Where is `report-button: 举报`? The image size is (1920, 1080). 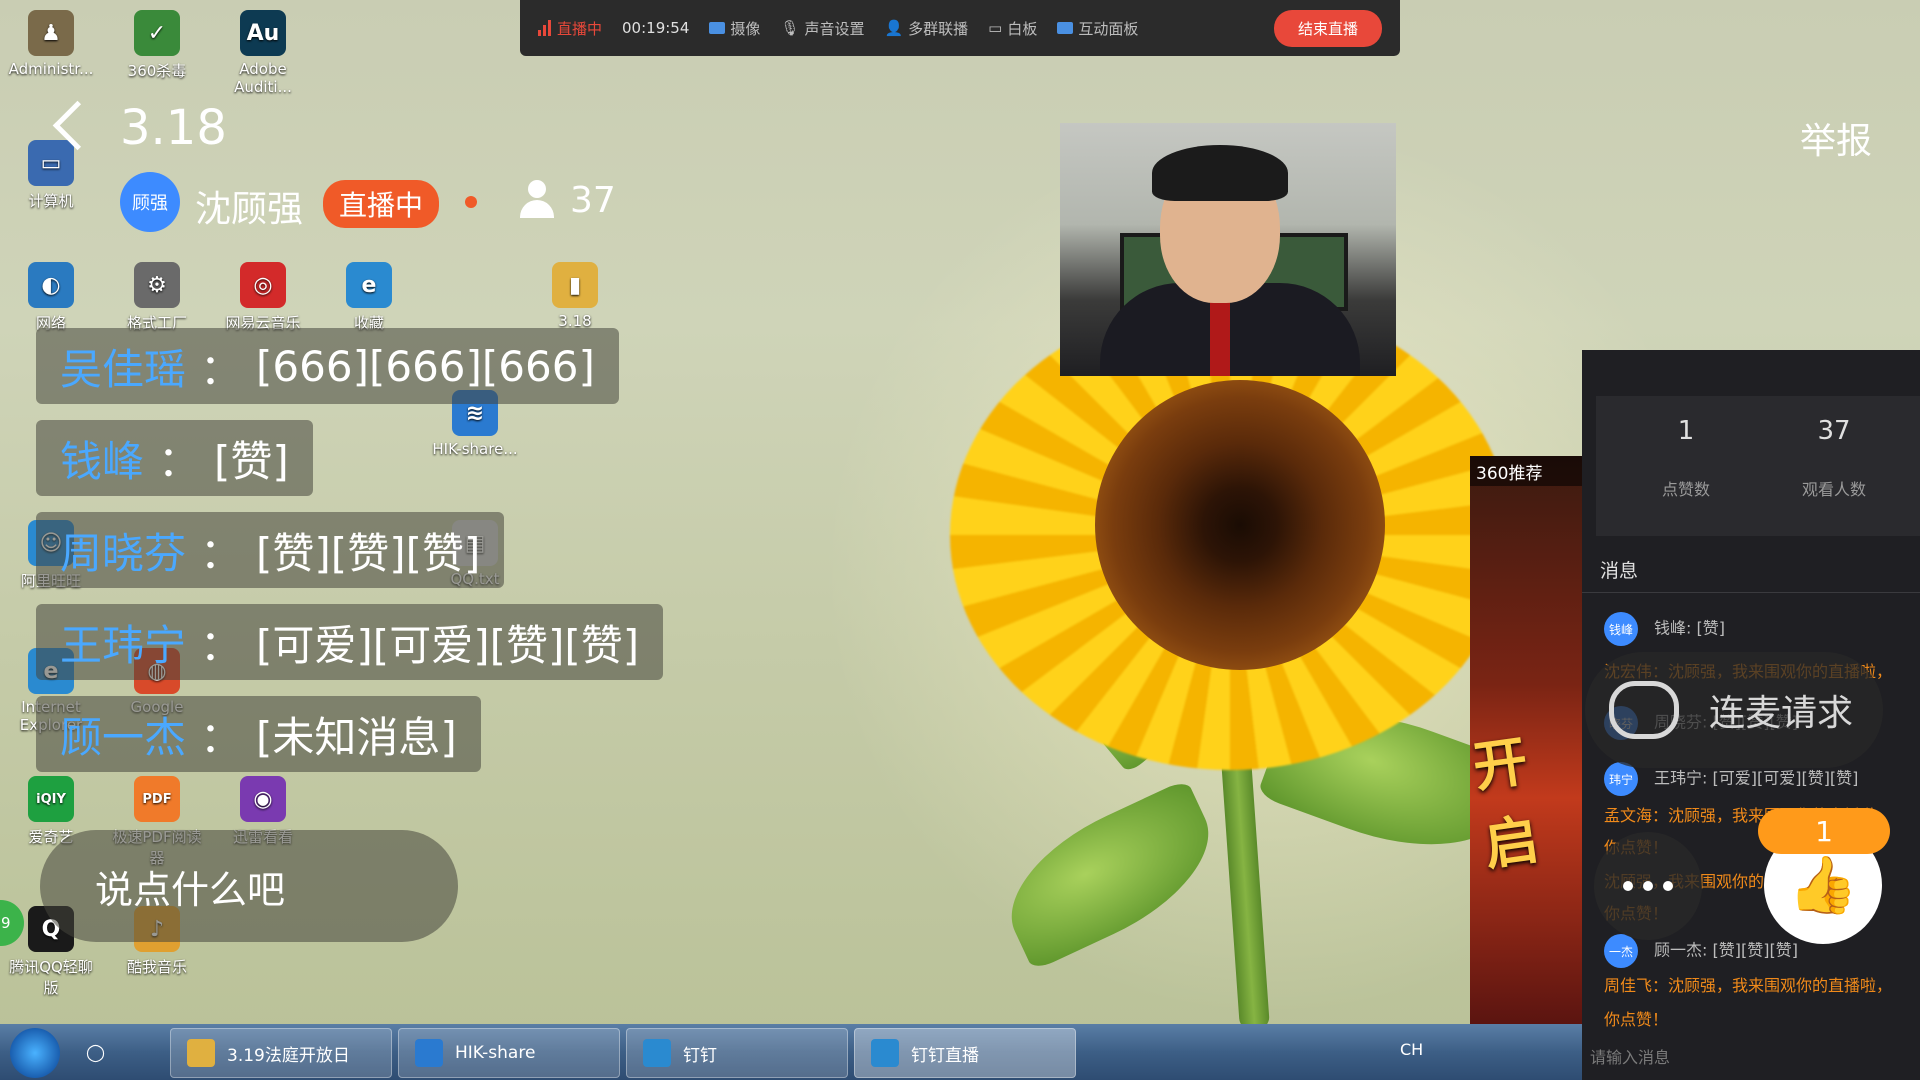
report-button: 举报 is located at coordinates (1836, 138).